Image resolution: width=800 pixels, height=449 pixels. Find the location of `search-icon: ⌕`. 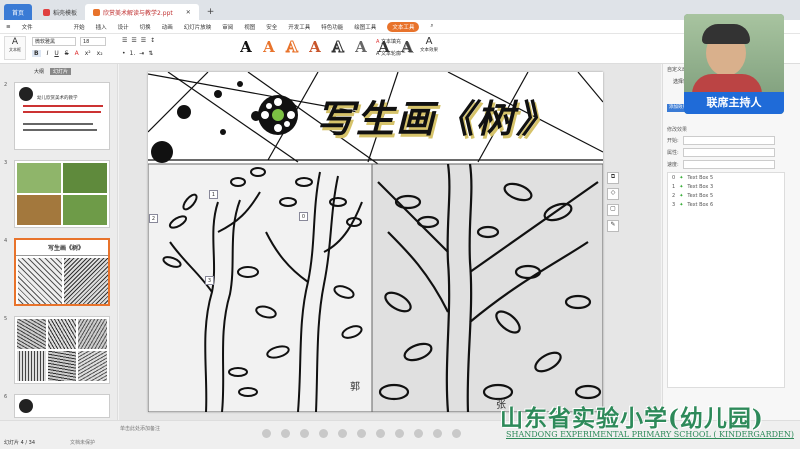

search-icon: ⌕ is located at coordinates (431, 26).